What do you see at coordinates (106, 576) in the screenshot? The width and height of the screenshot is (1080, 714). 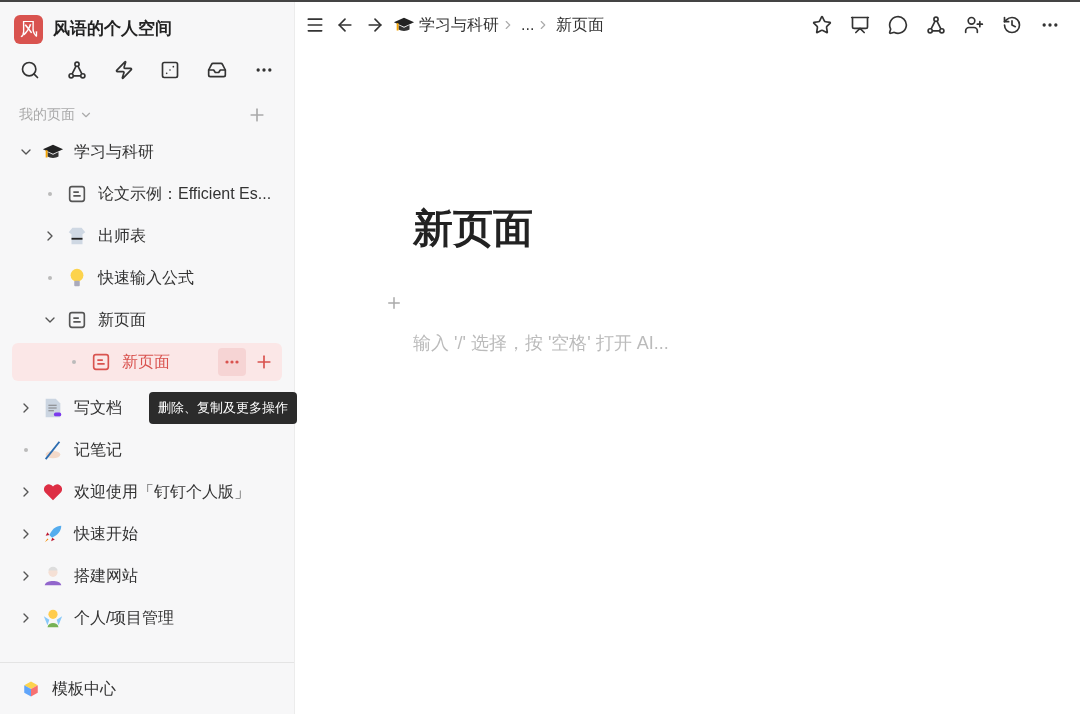 I see `page-title: 搭建网站` at bounding box center [106, 576].